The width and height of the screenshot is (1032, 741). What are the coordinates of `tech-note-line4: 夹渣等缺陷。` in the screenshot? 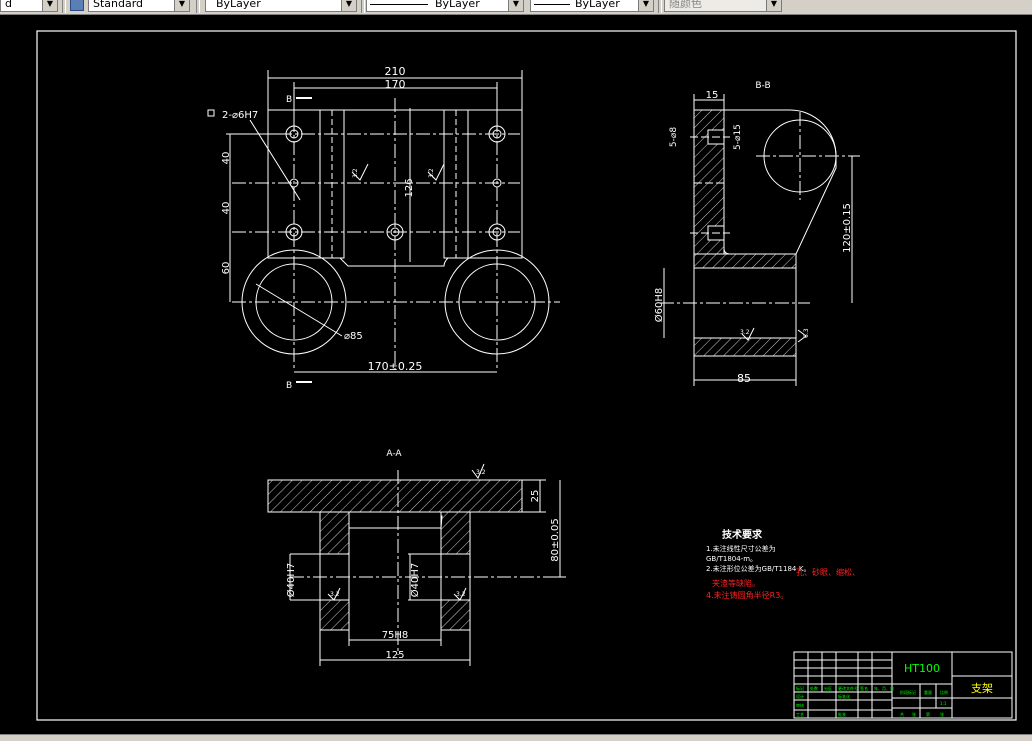 It's located at (736, 583).